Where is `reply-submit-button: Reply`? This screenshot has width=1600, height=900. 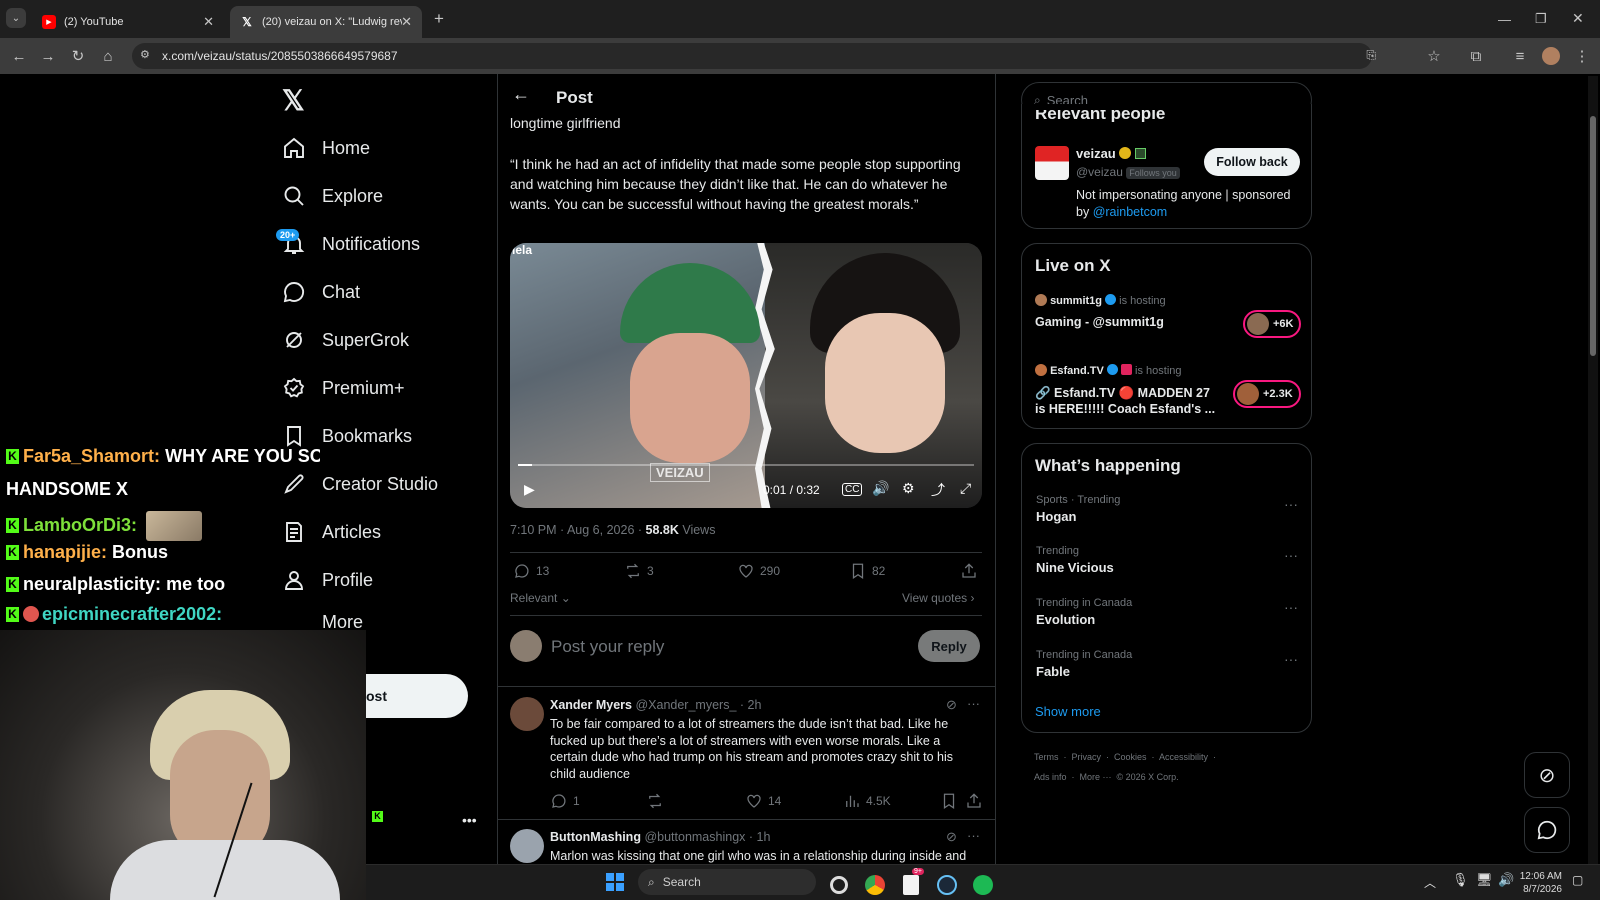
reply-submit-button: Reply is located at coordinates (949, 646).